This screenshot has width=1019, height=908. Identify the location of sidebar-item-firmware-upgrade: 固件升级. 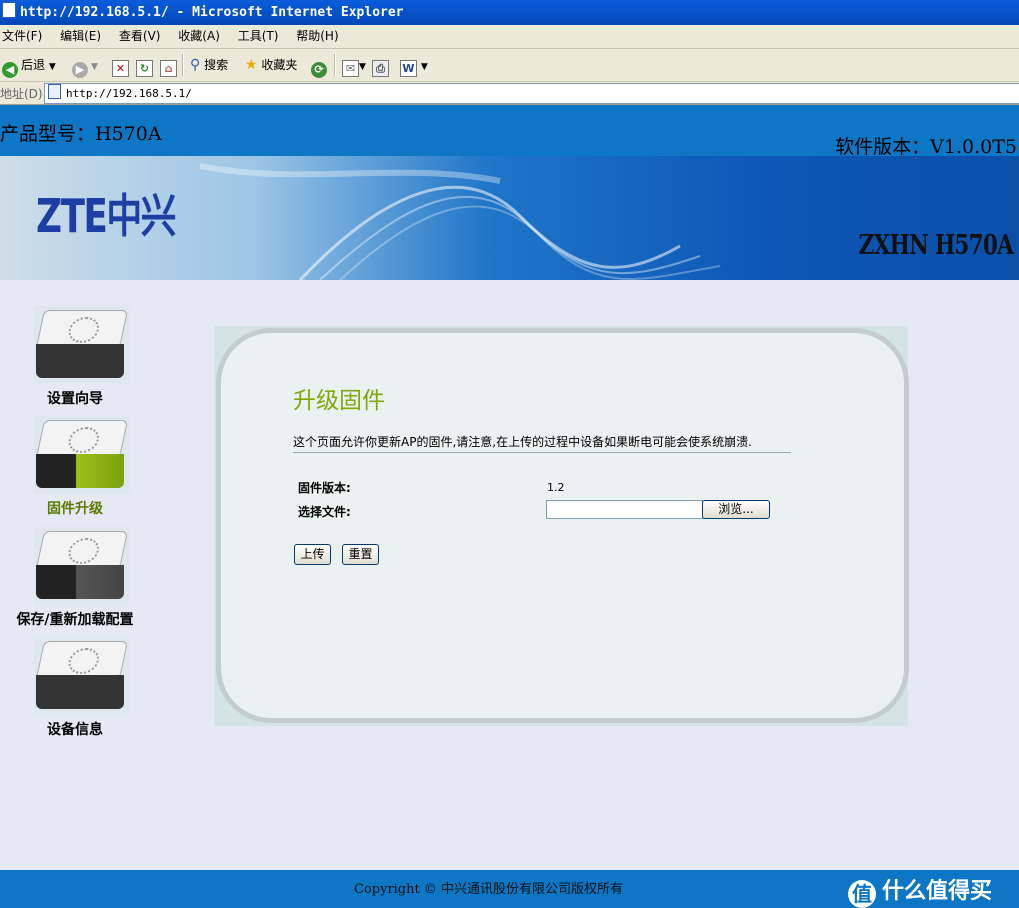
(75, 467).